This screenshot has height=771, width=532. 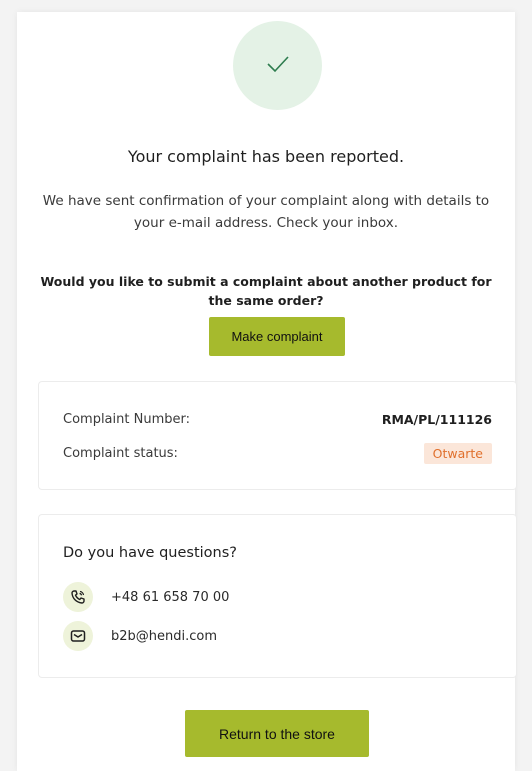 What do you see at coordinates (120, 453) in the screenshot?
I see `complaint-status-label: Complaint status:` at bounding box center [120, 453].